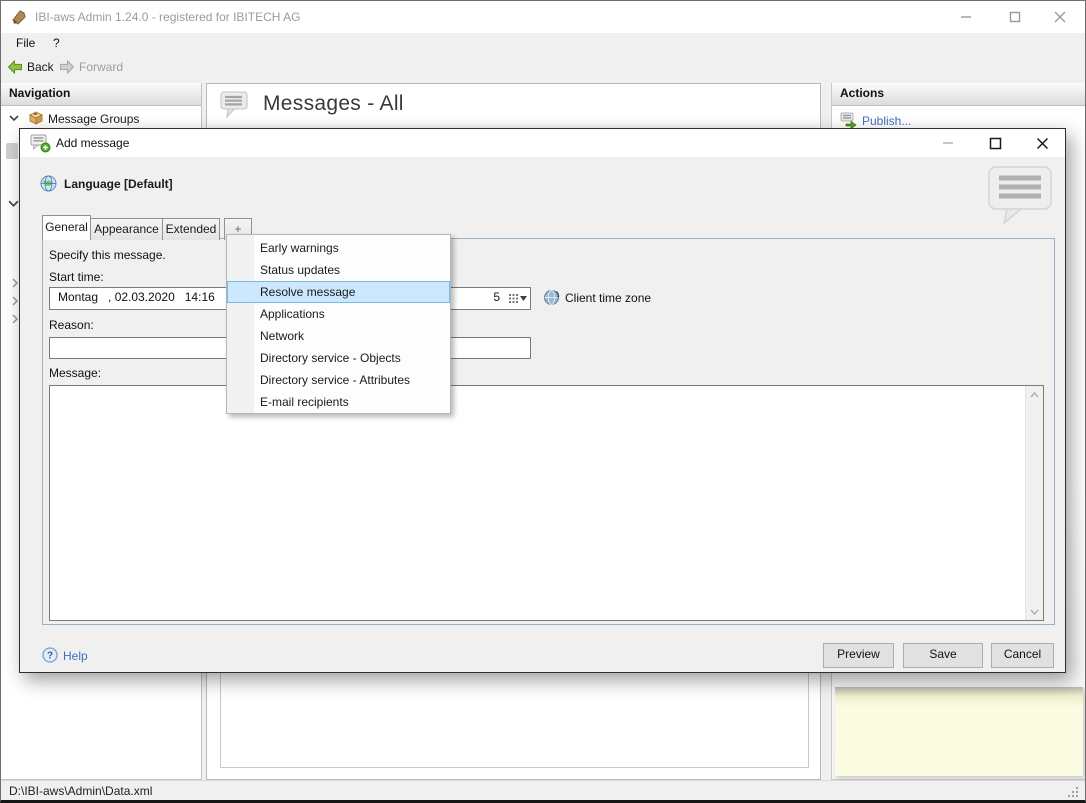 The height and width of the screenshot is (803, 1086). What do you see at coordinates (75, 656) in the screenshot?
I see `help-link: Help` at bounding box center [75, 656].